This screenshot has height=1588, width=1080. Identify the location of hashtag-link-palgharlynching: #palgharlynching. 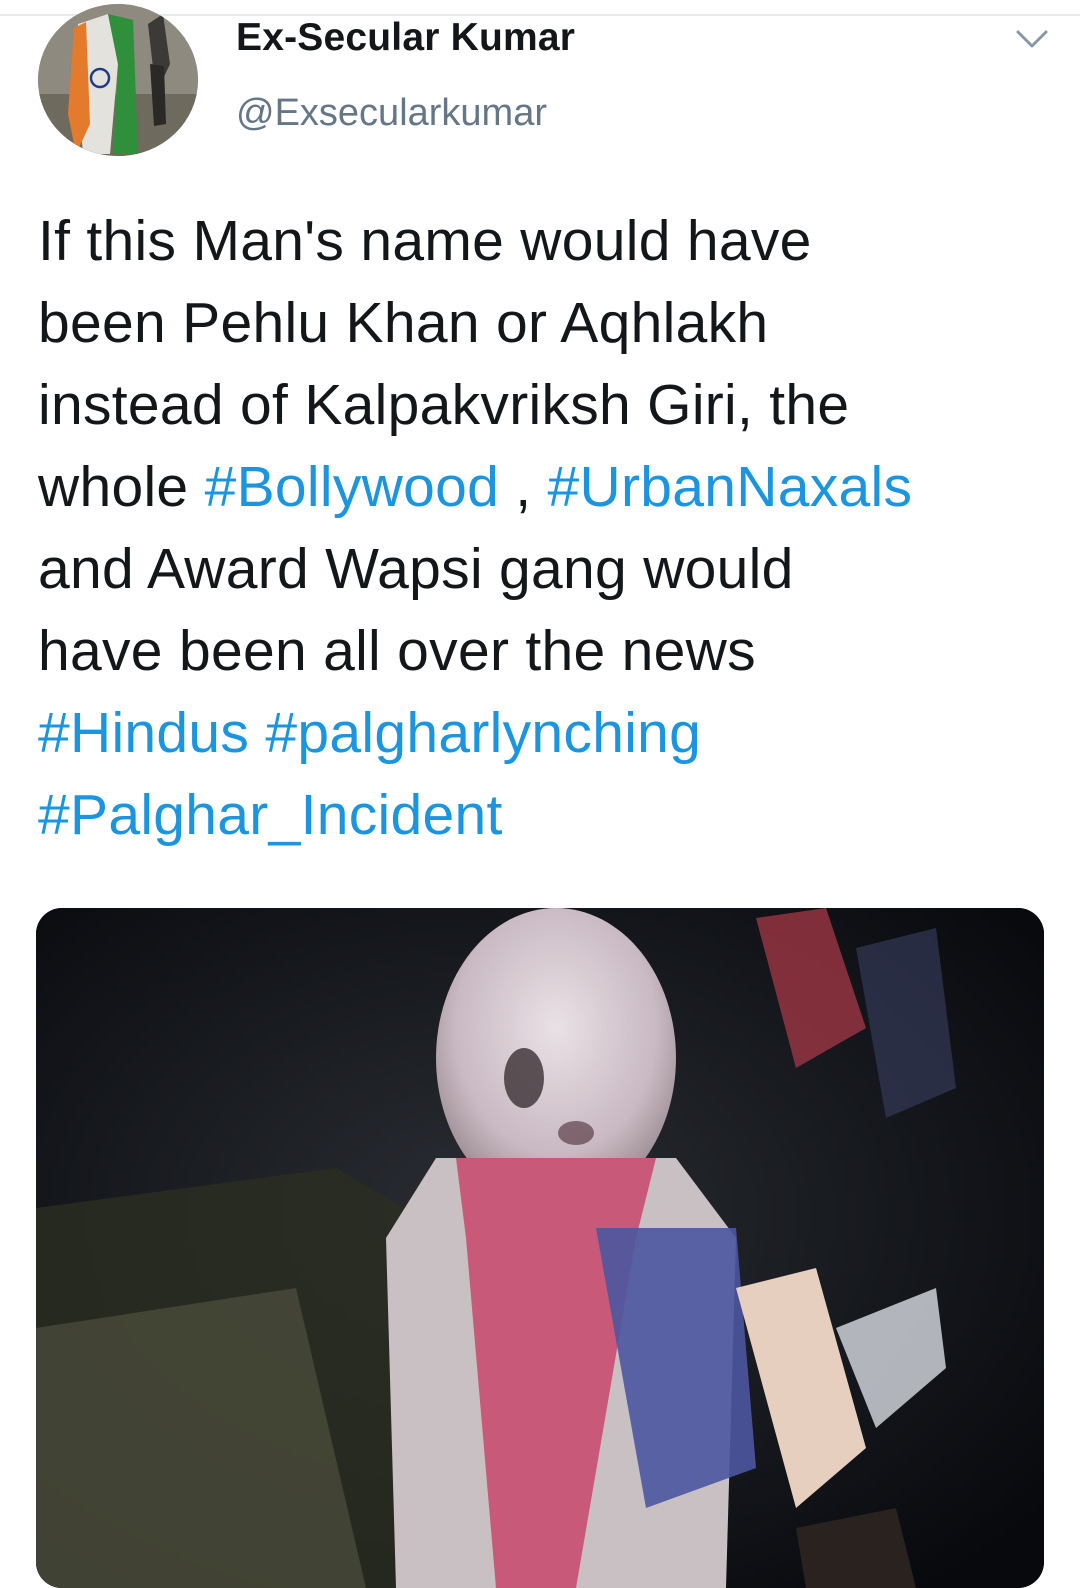
(483, 733).